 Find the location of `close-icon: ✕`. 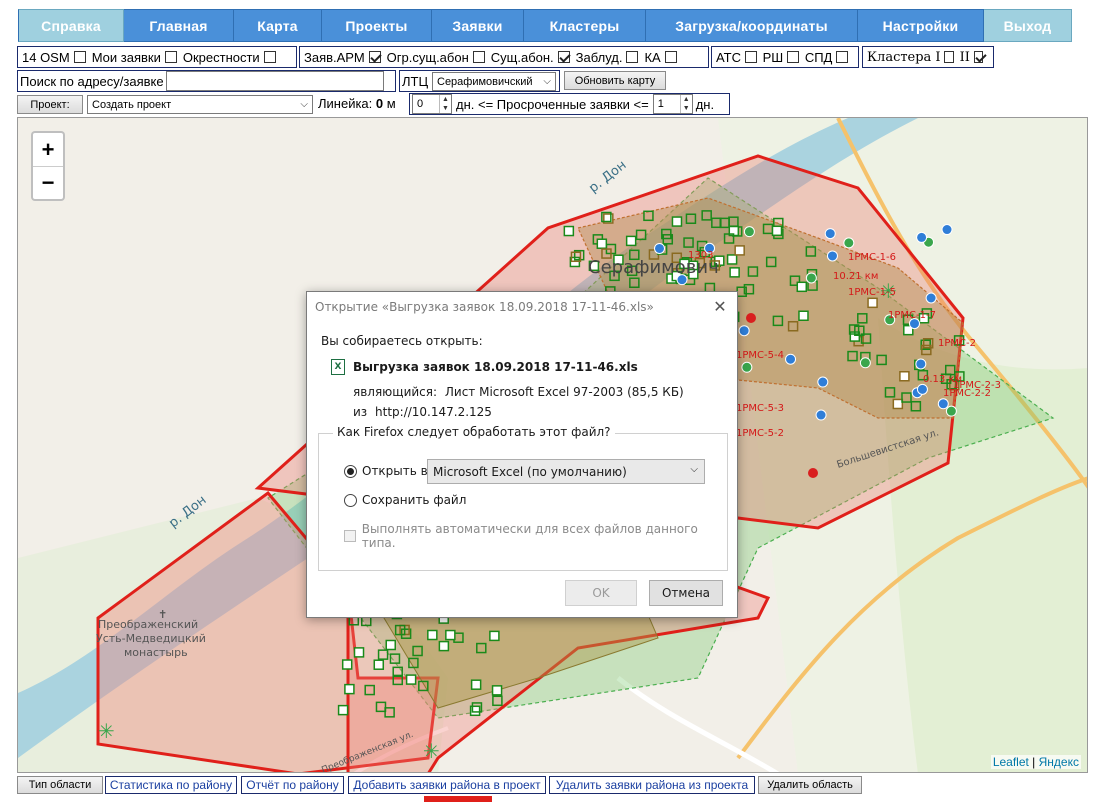

close-icon: ✕ is located at coordinates (720, 307).